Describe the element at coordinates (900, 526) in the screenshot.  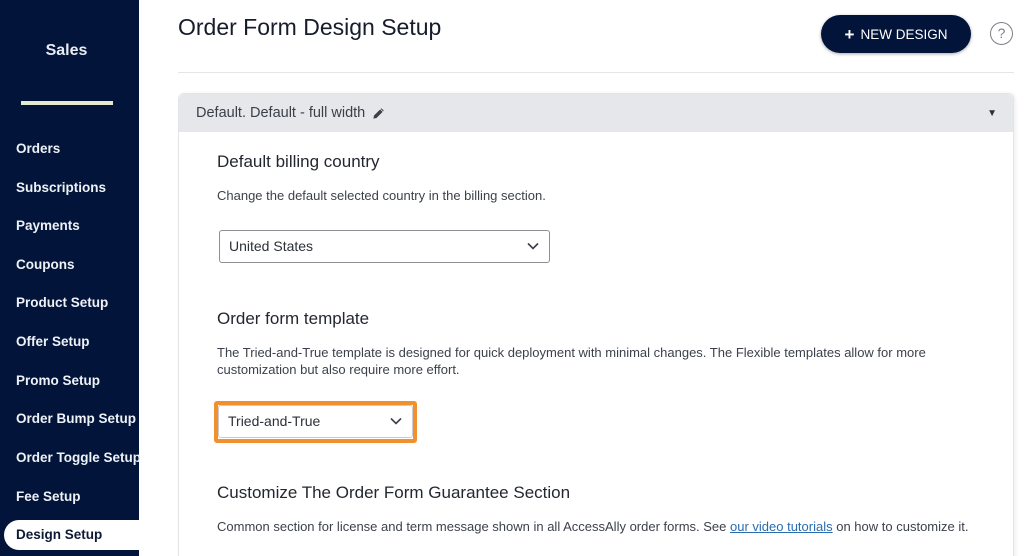
I see `guarantee-description-after: on how to customize it.` at that location.